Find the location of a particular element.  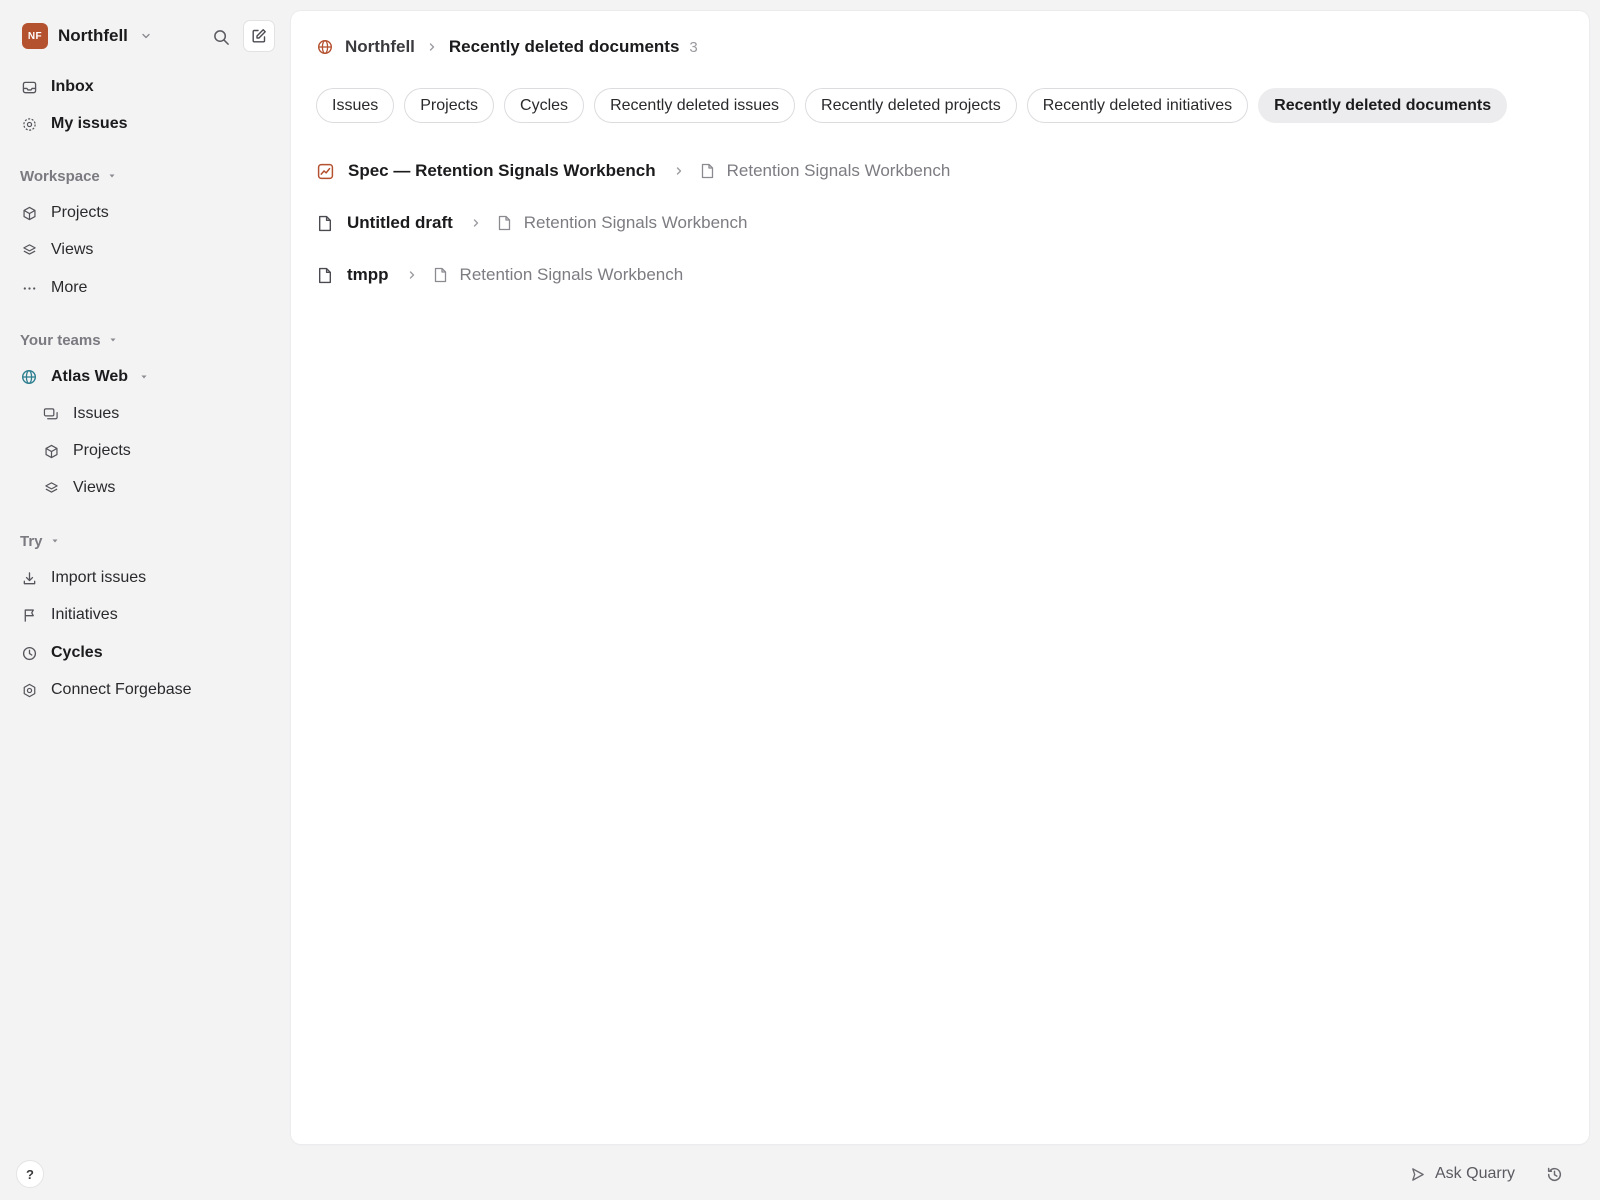

sidebar-item-import-issues: Import issues is located at coordinates (83, 578).